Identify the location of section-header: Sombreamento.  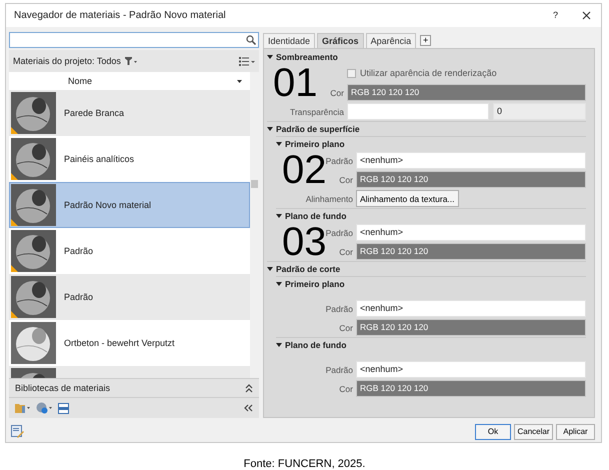
(307, 57).